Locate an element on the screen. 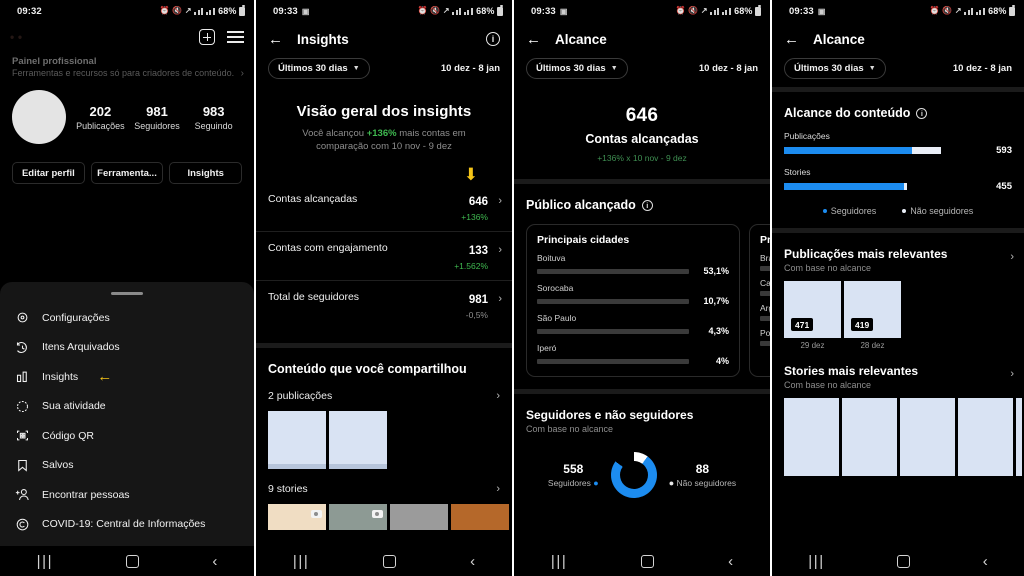 Image resolution: width=1024 pixels, height=576 pixels. menu-item-label: Salvos is located at coordinates (58, 465).